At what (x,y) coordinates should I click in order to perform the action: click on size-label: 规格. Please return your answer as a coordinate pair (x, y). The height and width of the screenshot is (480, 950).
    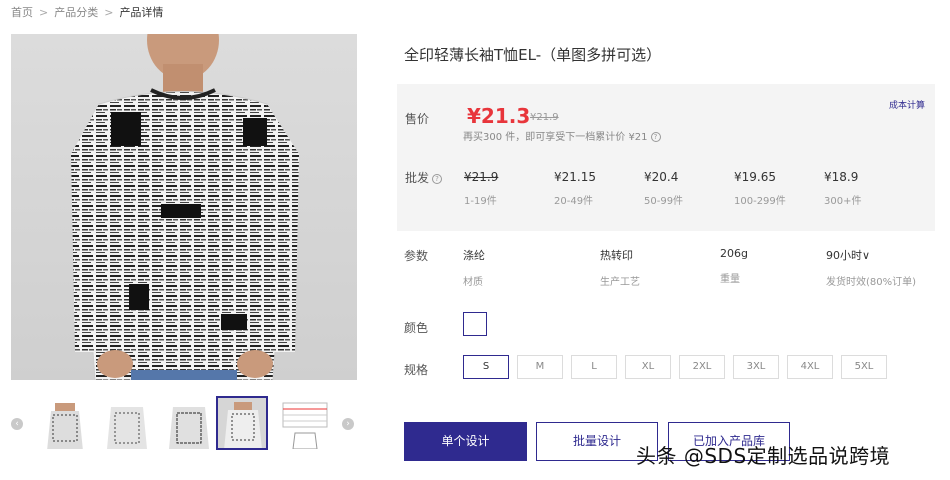
    Looking at the image, I should click on (416, 370).